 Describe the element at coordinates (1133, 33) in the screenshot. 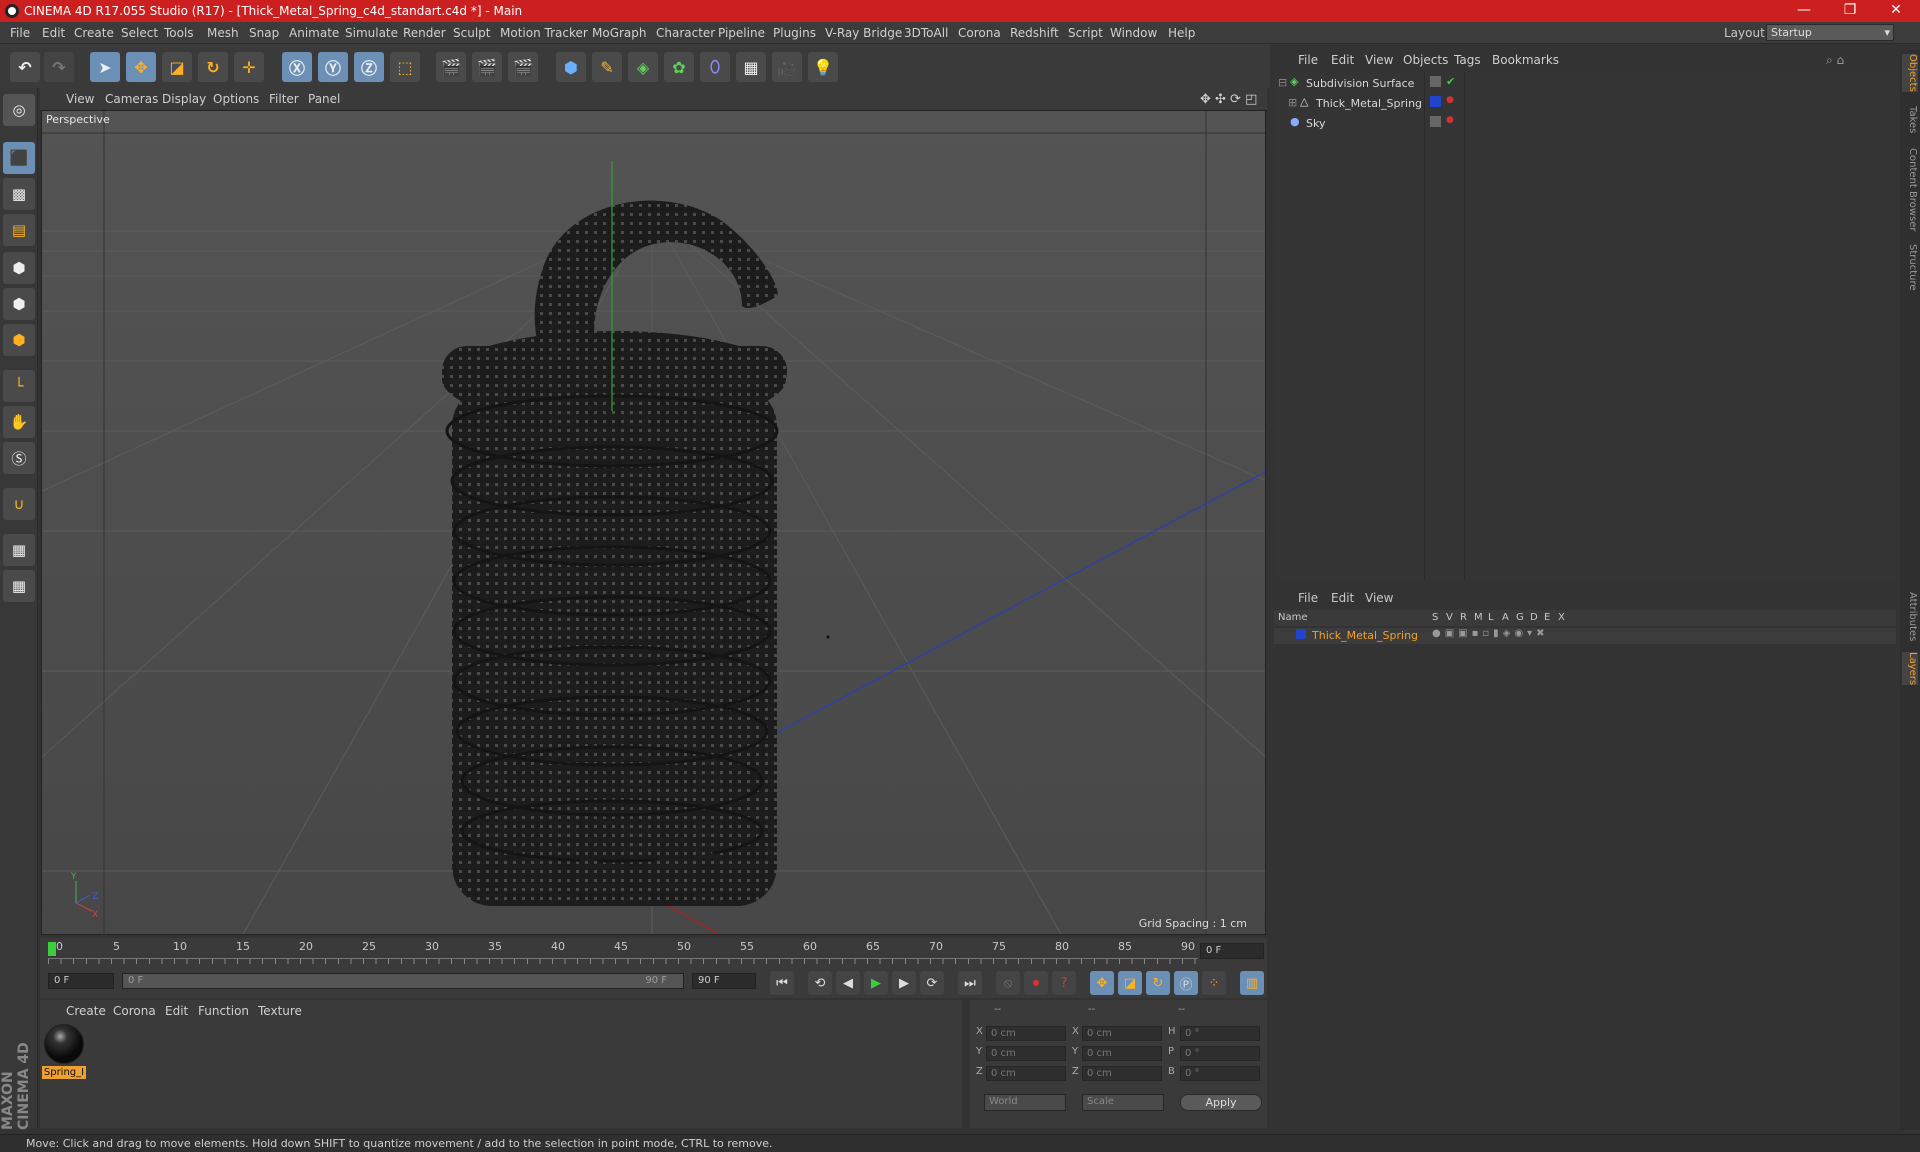

I see `menu-window: Window` at that location.